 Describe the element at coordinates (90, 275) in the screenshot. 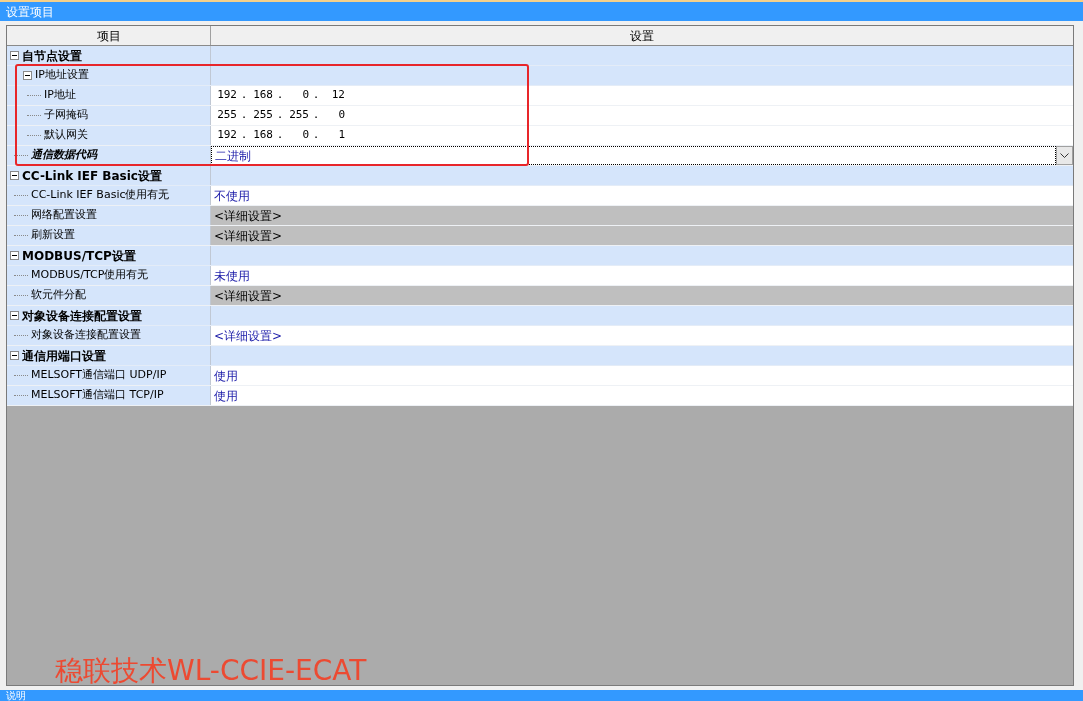

I see `item-label: MODBUS/TCP使用有无` at that location.